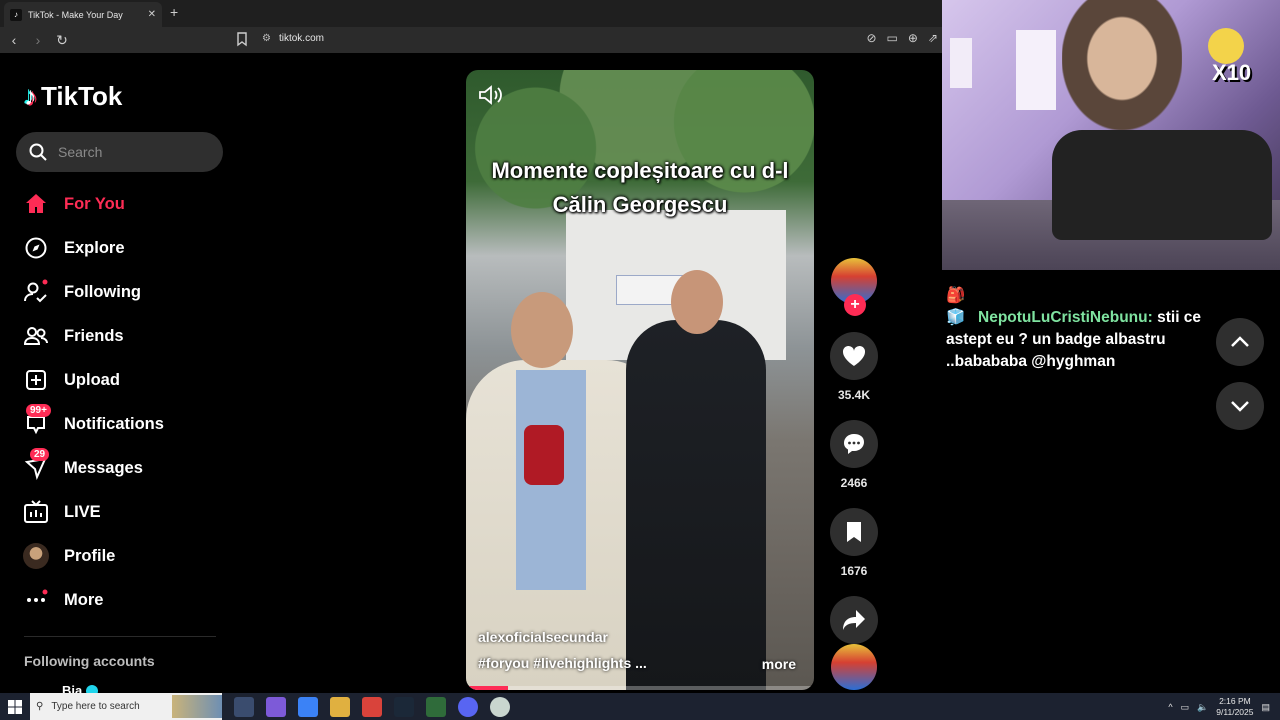 The width and height of the screenshot is (1280, 720). I want to click on sidebar-item-friends: Friends, so click(127, 336).